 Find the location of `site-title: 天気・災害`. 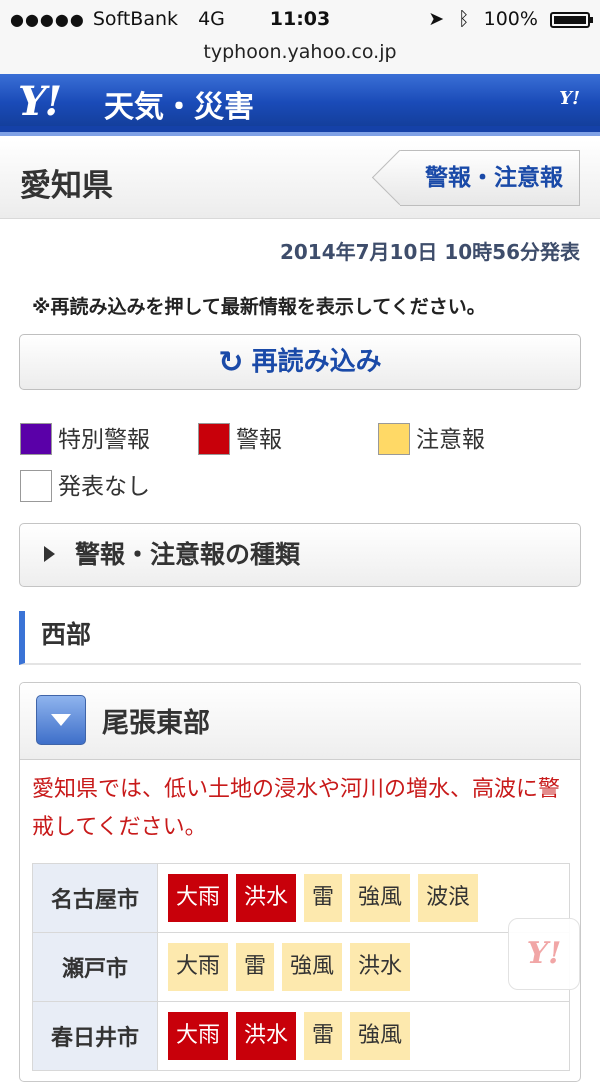

site-title: 天気・災害 is located at coordinates (179, 104).